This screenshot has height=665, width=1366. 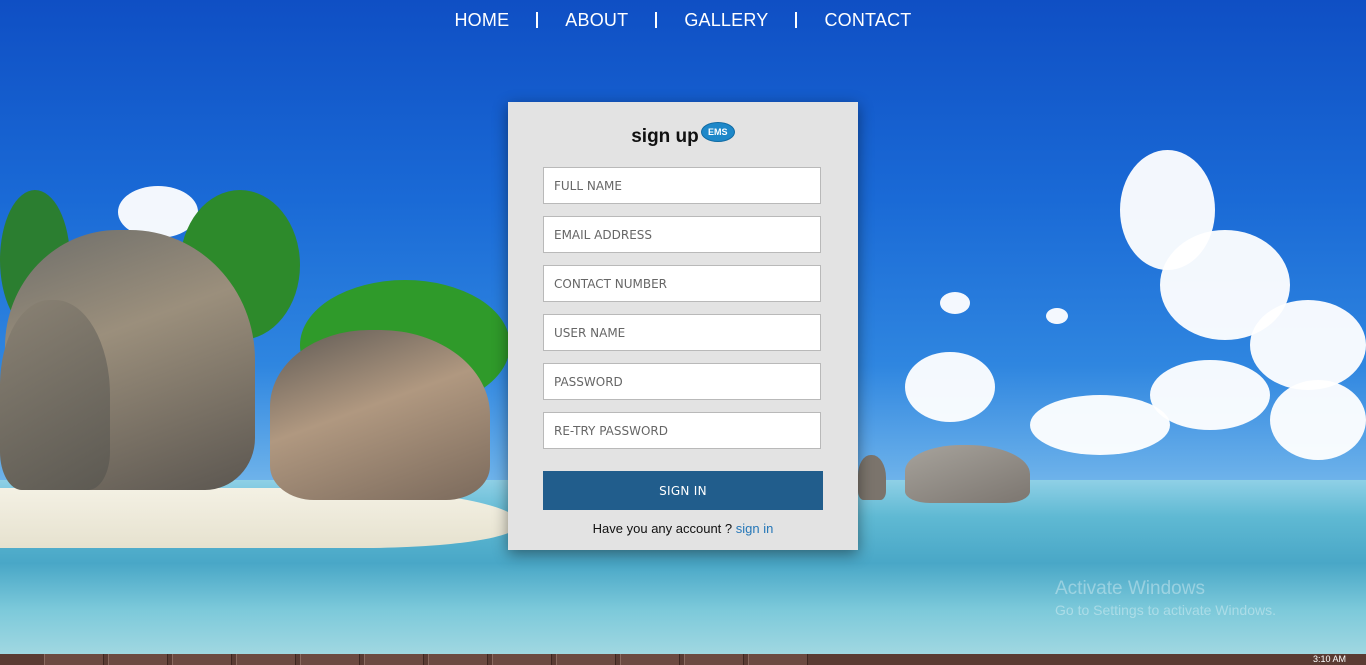 I want to click on username-field, so click(x=682, y=332).